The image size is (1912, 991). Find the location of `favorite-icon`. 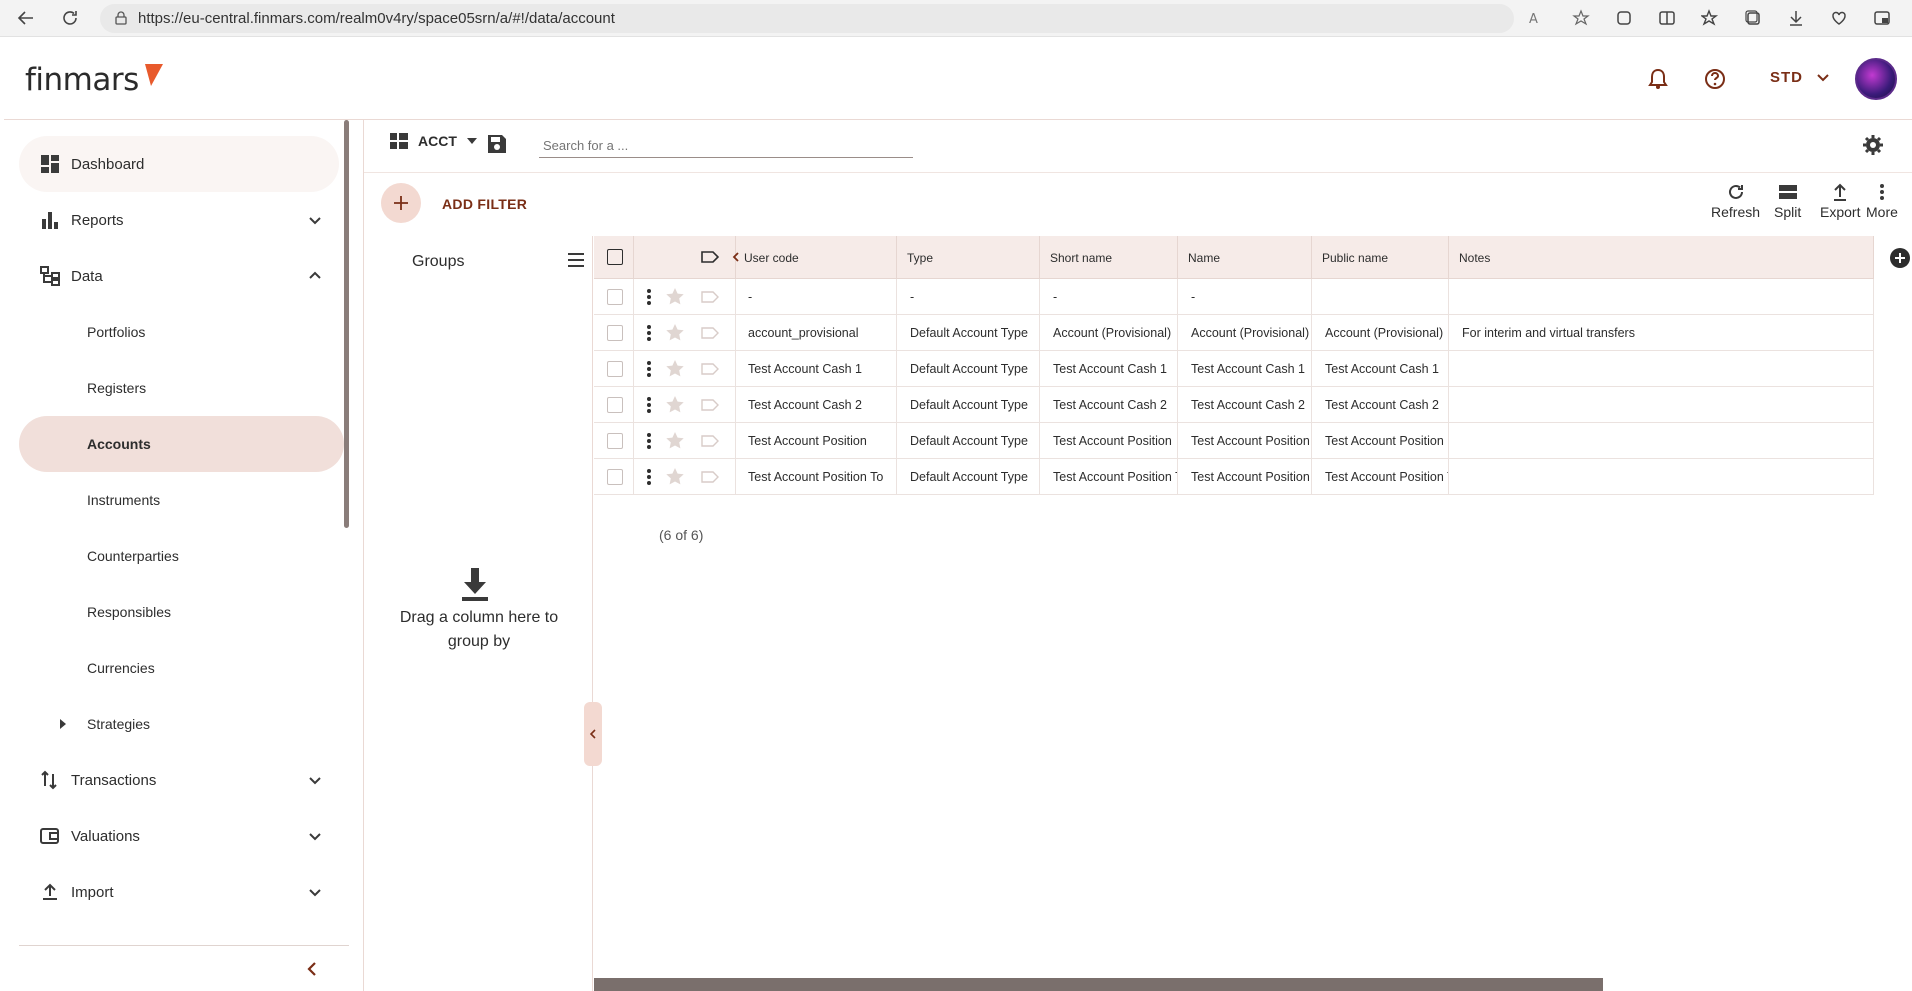

favorite-icon is located at coordinates (1581, 18).